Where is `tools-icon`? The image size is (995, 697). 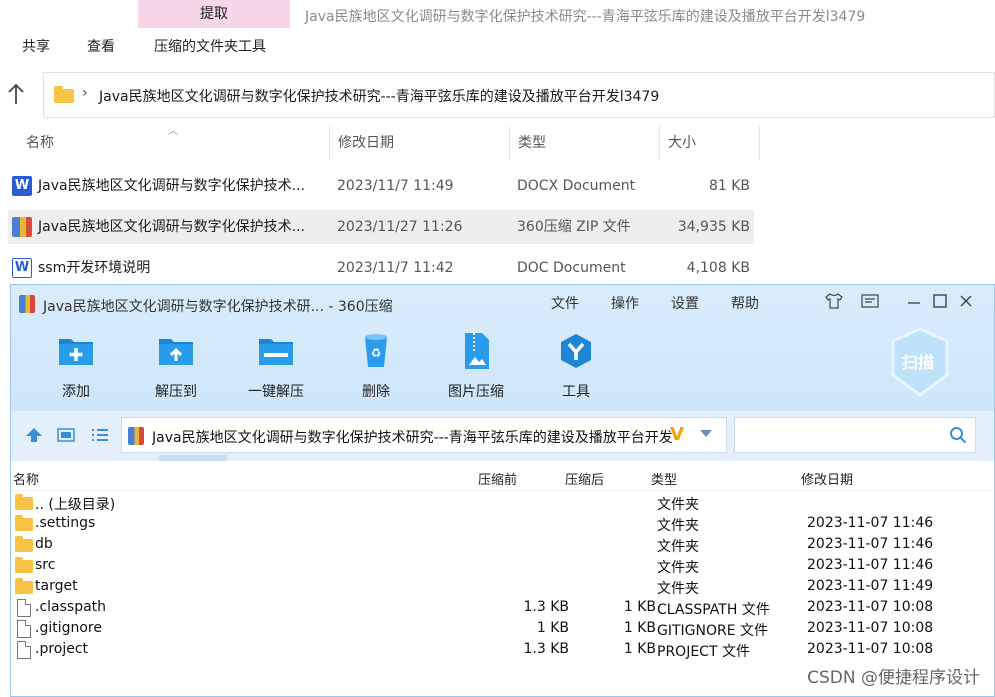 tools-icon is located at coordinates (576, 351).